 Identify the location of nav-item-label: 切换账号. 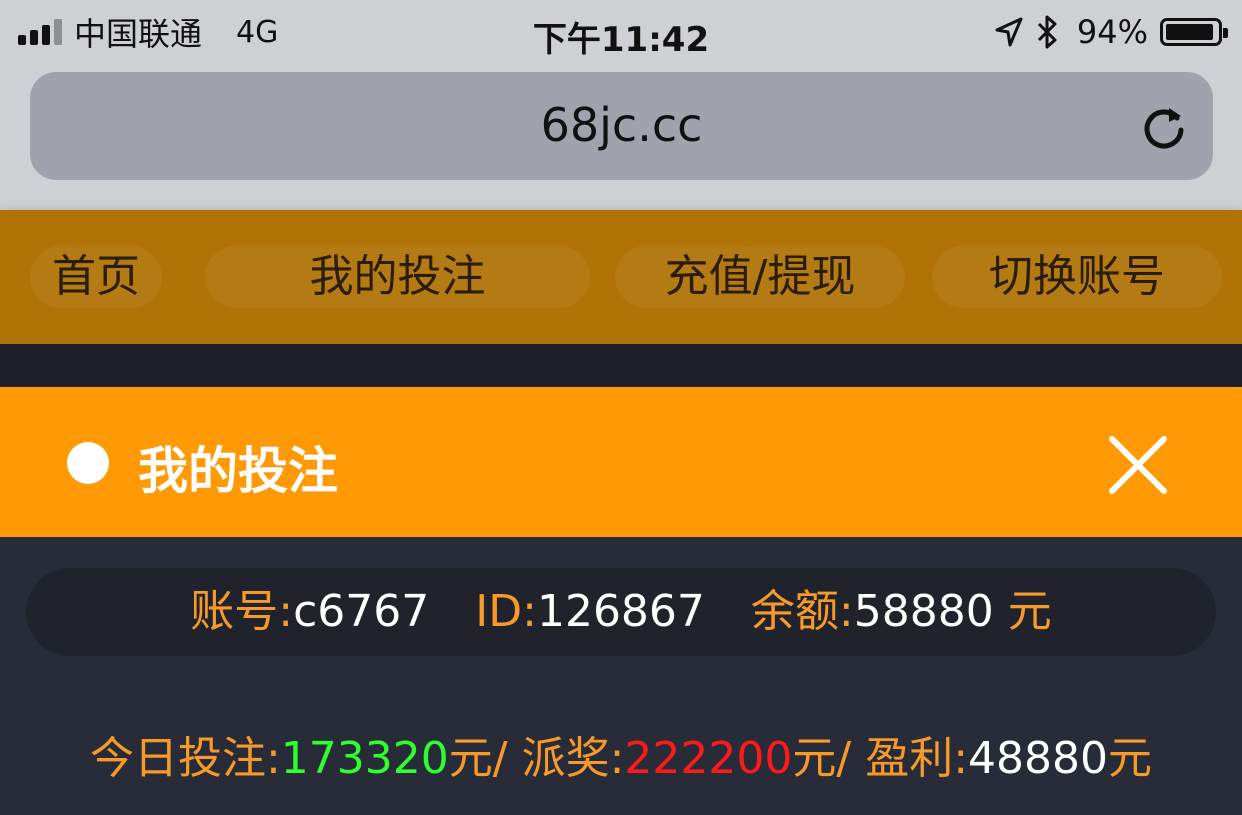
(1077, 276).